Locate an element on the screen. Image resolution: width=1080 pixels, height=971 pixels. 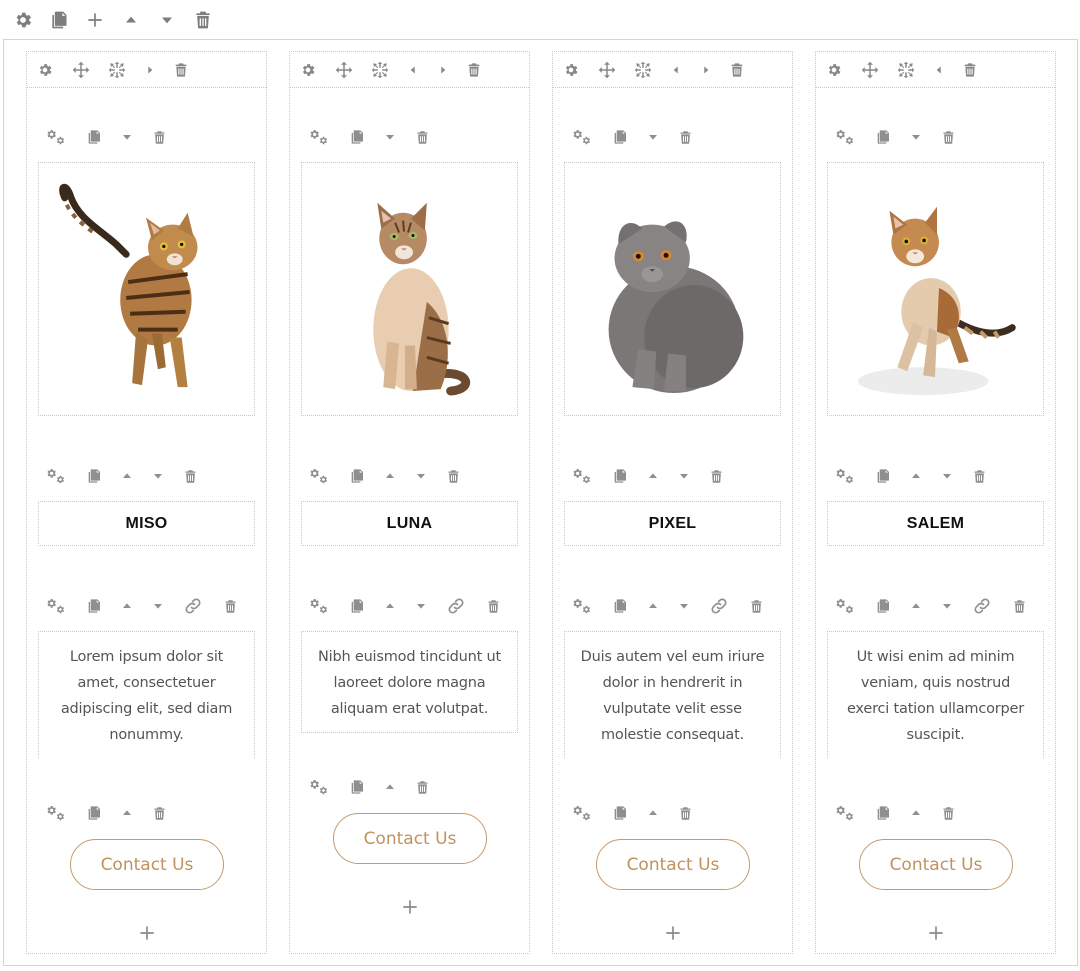
plus-icon is located at coordinates (95, 20).